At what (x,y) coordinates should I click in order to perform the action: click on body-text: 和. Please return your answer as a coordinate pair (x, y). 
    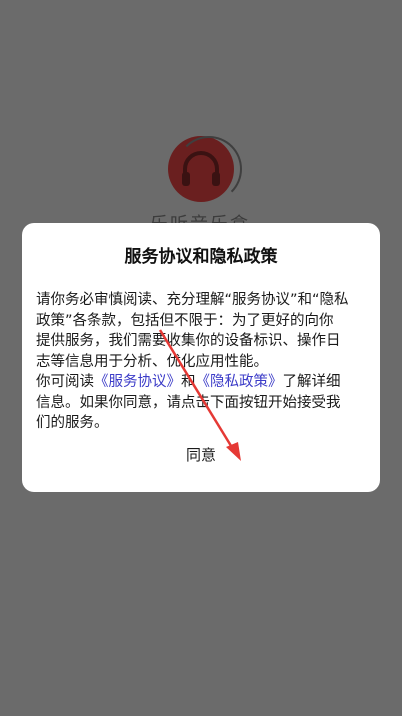
    Looking at the image, I should click on (188, 382).